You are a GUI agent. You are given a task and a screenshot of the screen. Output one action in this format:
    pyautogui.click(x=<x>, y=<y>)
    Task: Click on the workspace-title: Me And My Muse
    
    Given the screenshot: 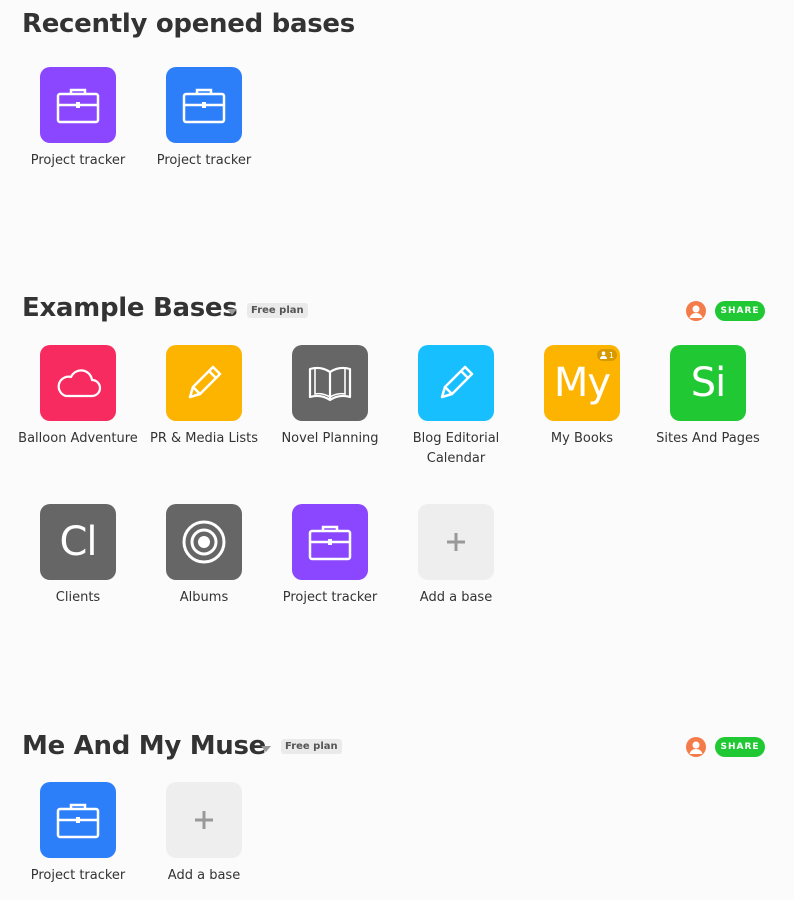 What is the action you would take?
    pyautogui.click(x=144, y=746)
    